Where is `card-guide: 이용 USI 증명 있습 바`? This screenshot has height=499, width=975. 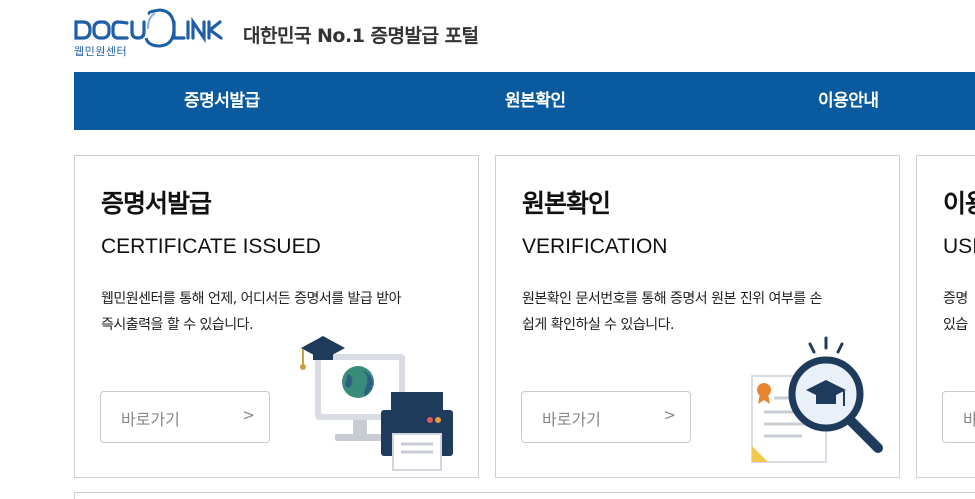
card-guide: 이용 USI 증명 있습 바 is located at coordinates (945, 316).